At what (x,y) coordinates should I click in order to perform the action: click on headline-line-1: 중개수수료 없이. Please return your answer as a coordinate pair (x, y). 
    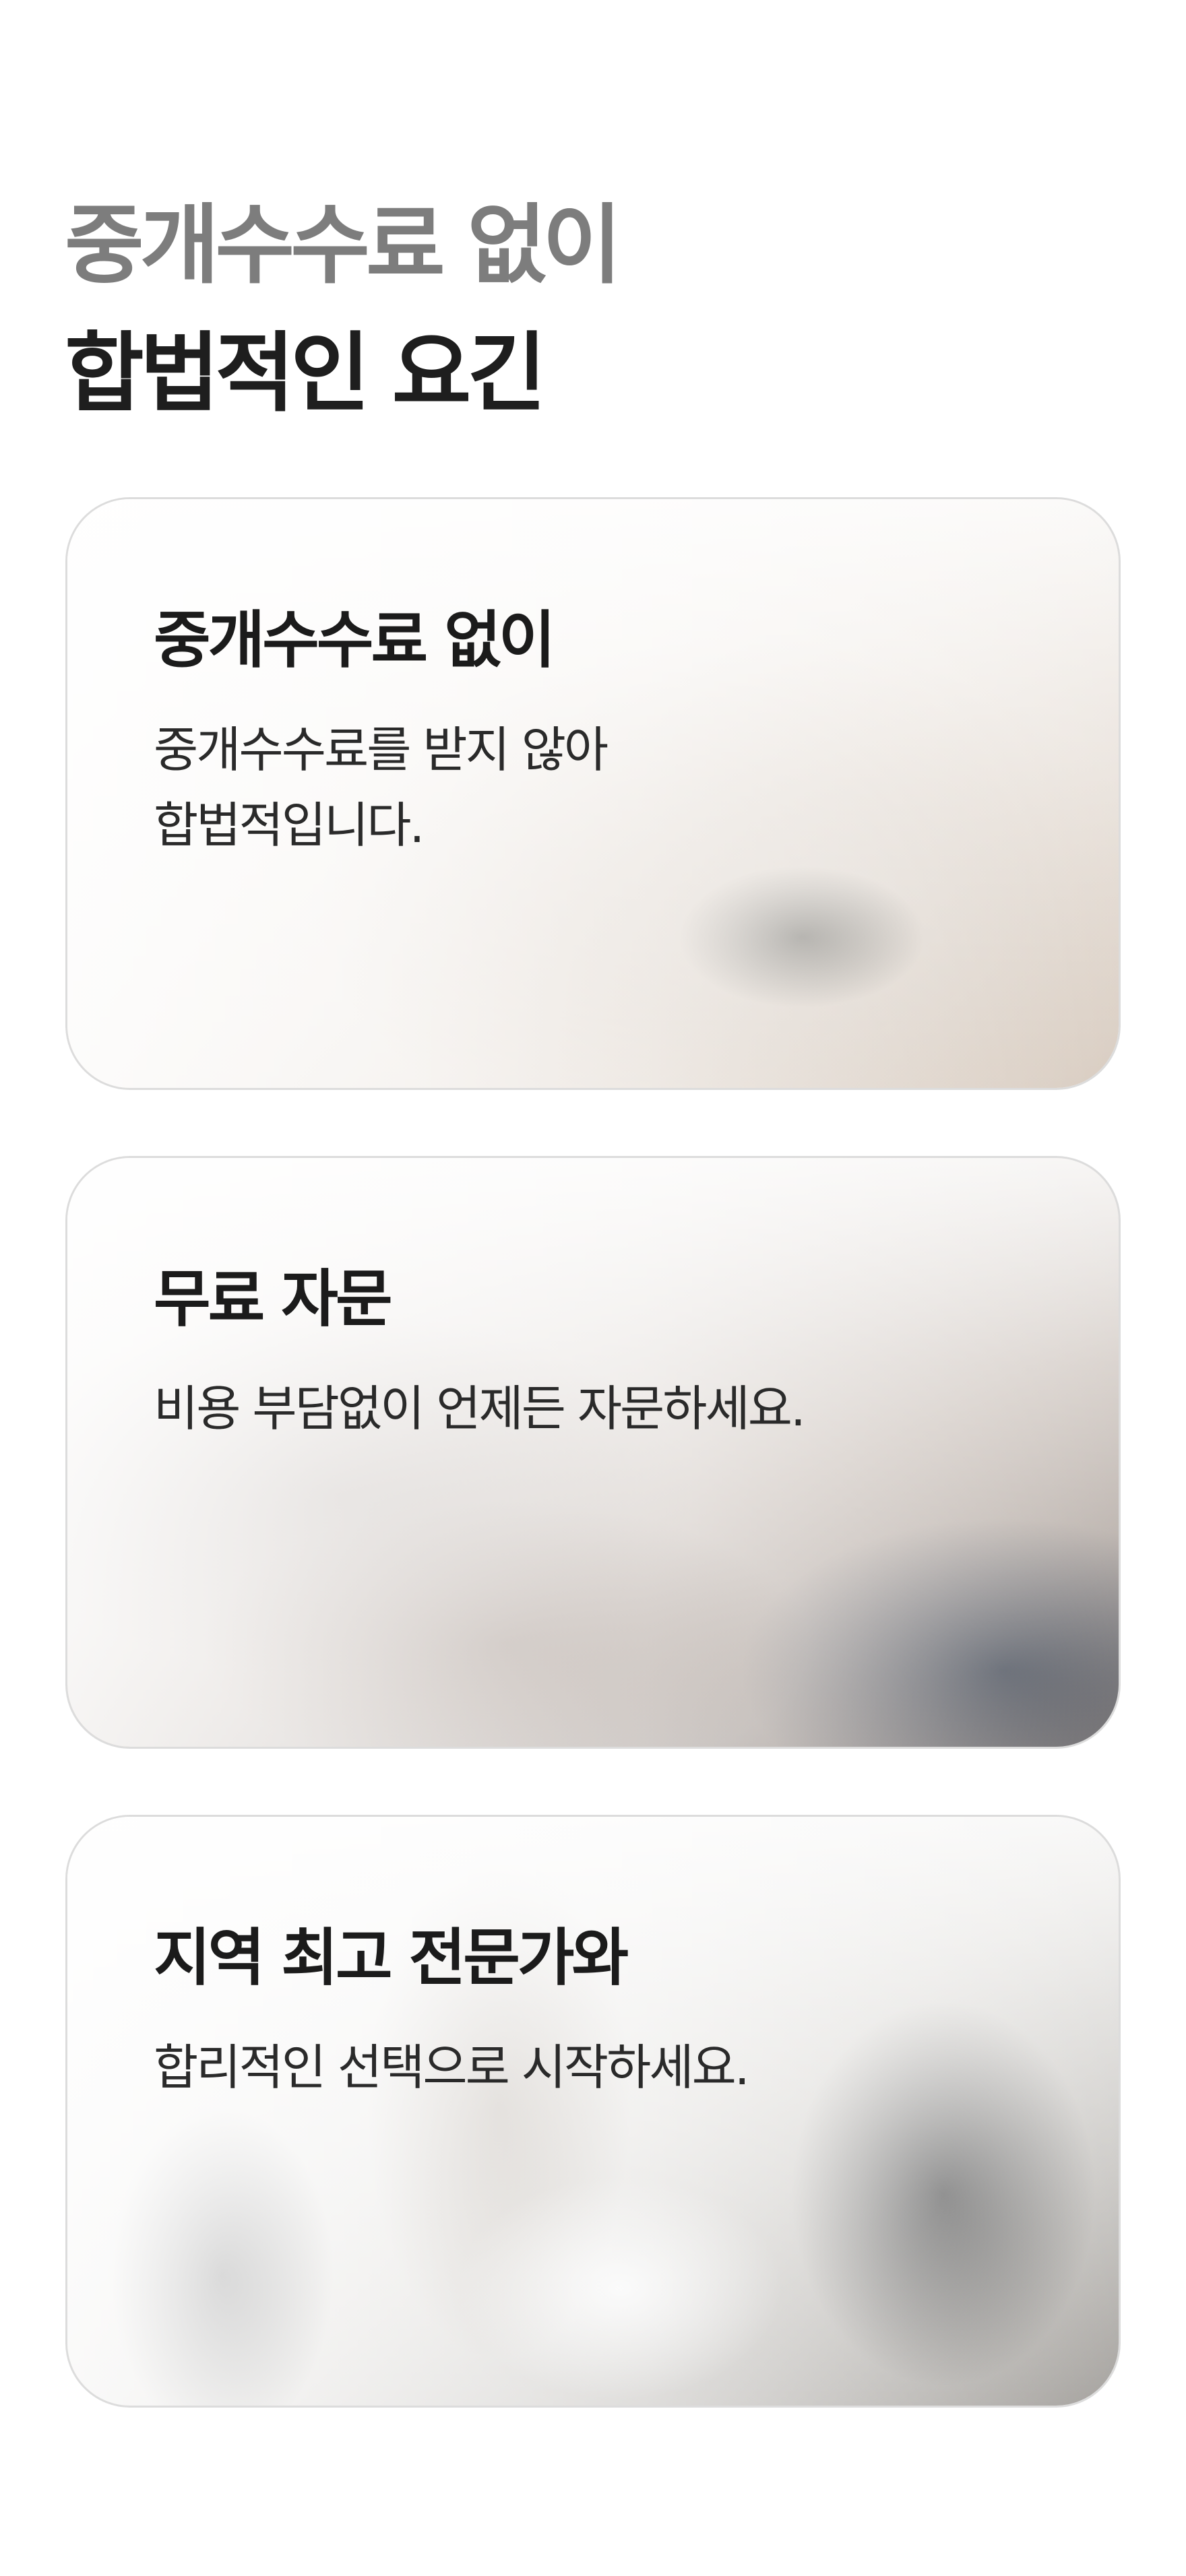
    Looking at the image, I should click on (343, 246).